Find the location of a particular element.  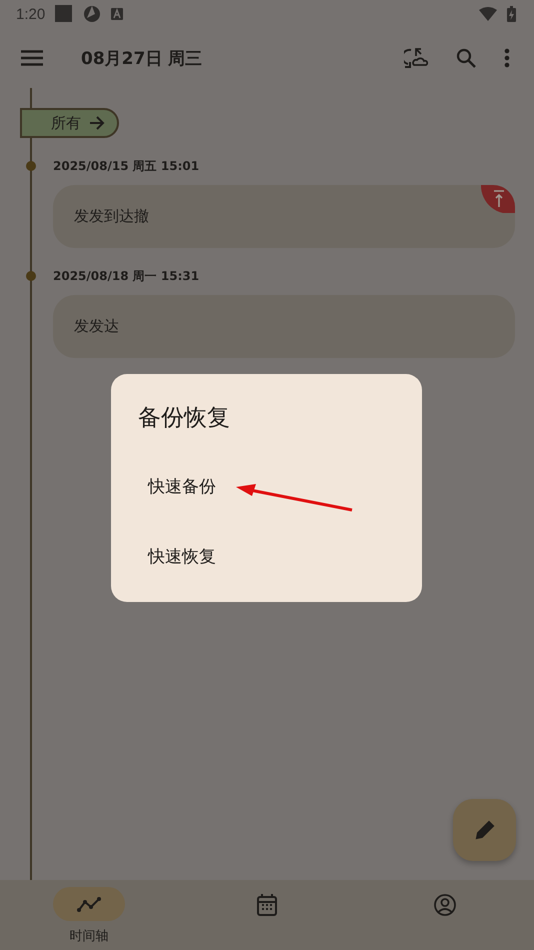

profile-icon is located at coordinates (445, 905).